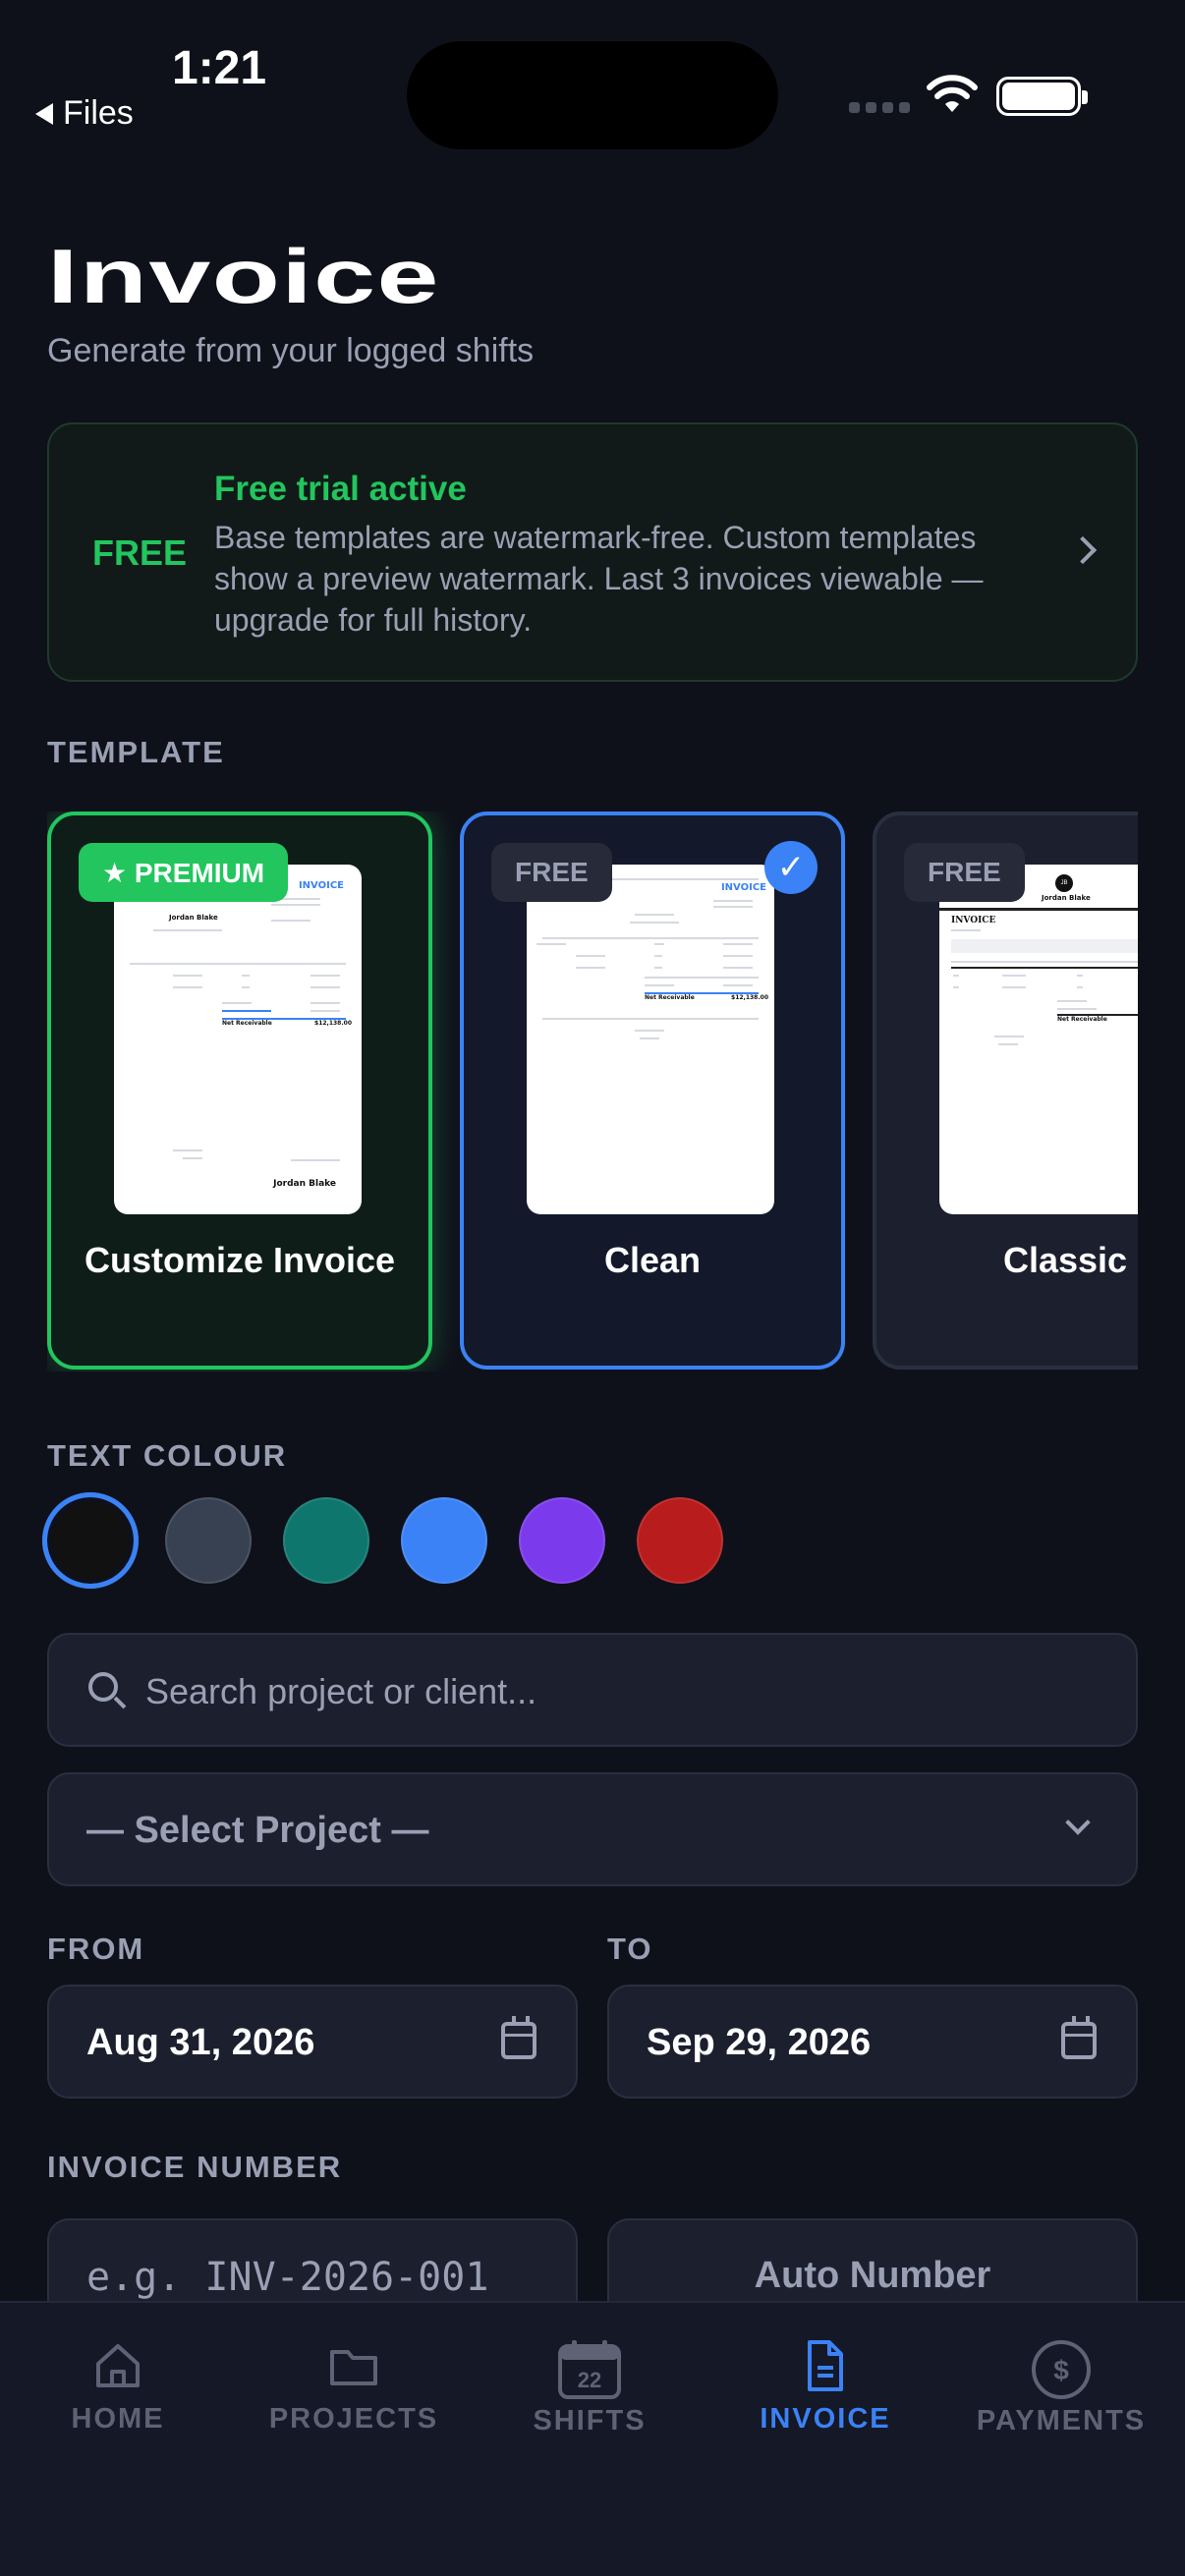 This screenshot has height=2576, width=1185. I want to click on folder-icon, so click(353, 2367).